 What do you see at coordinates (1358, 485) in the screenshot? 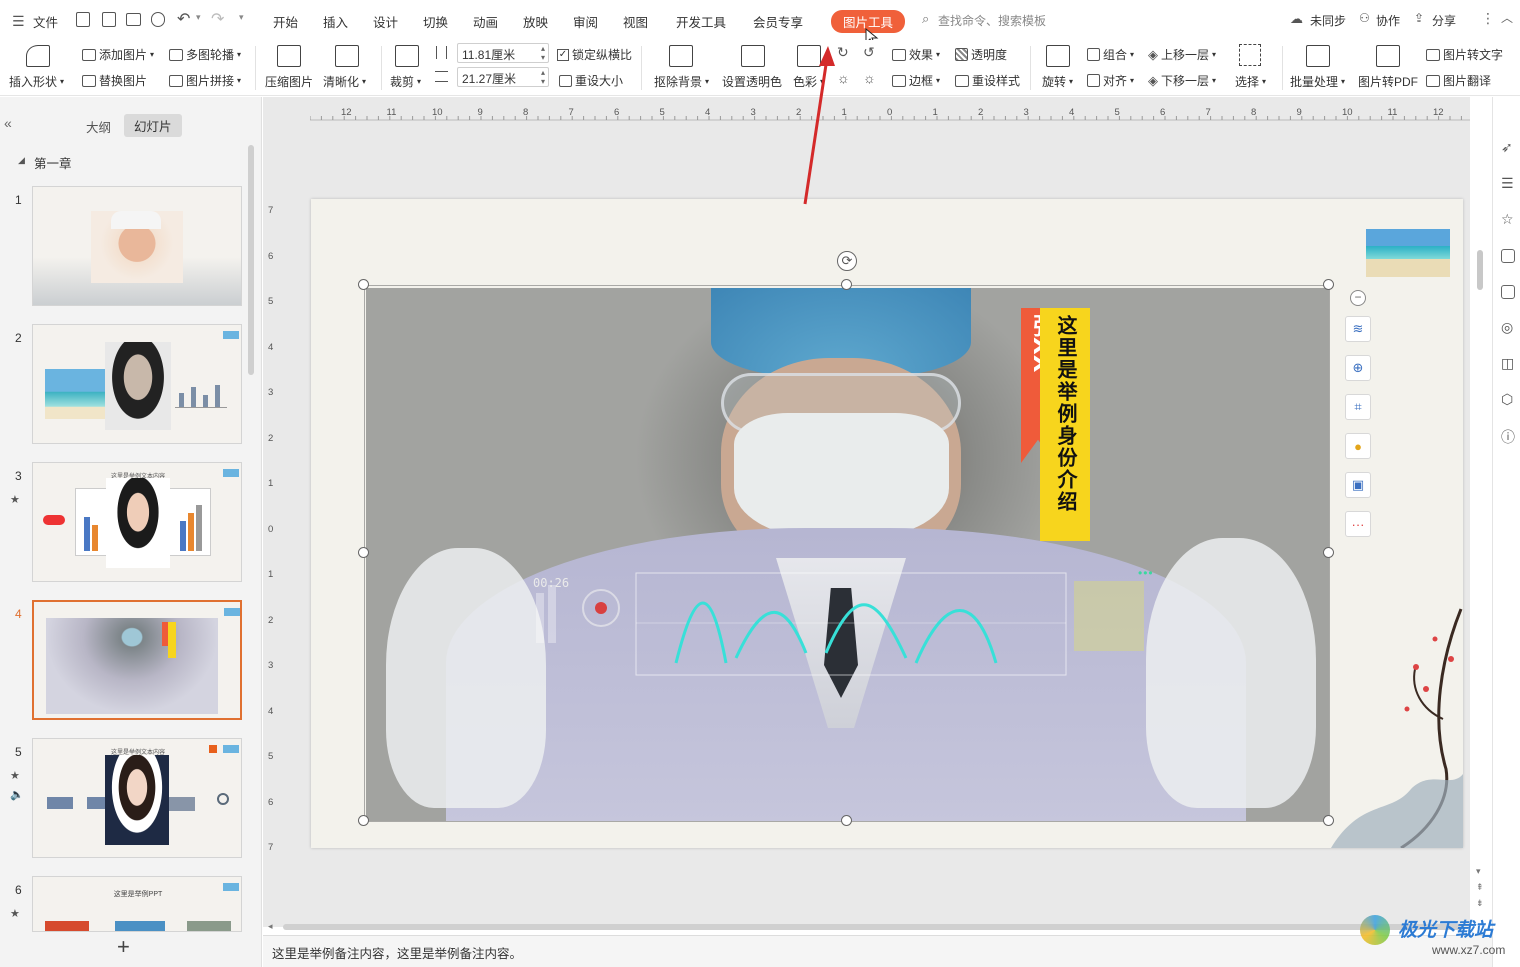
I see `picture-tool-icon: ▣` at bounding box center [1358, 485].